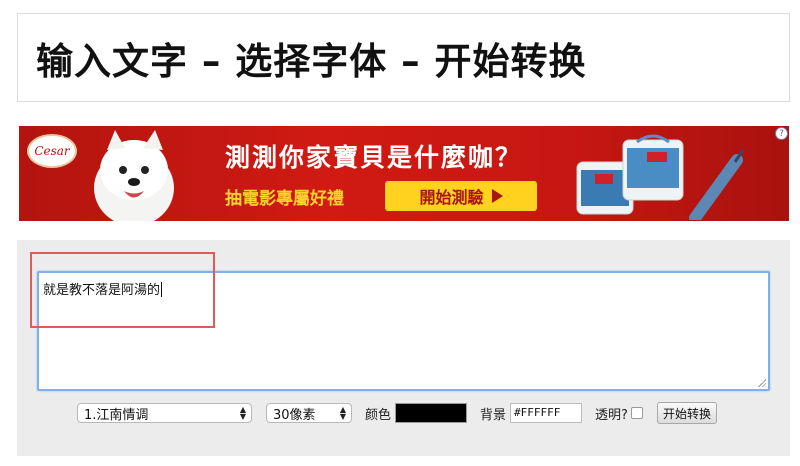 Image resolution: width=800 pixels, height=466 pixels. What do you see at coordinates (686, 413) in the screenshot?
I see `convert-button: 开始转换` at bounding box center [686, 413].